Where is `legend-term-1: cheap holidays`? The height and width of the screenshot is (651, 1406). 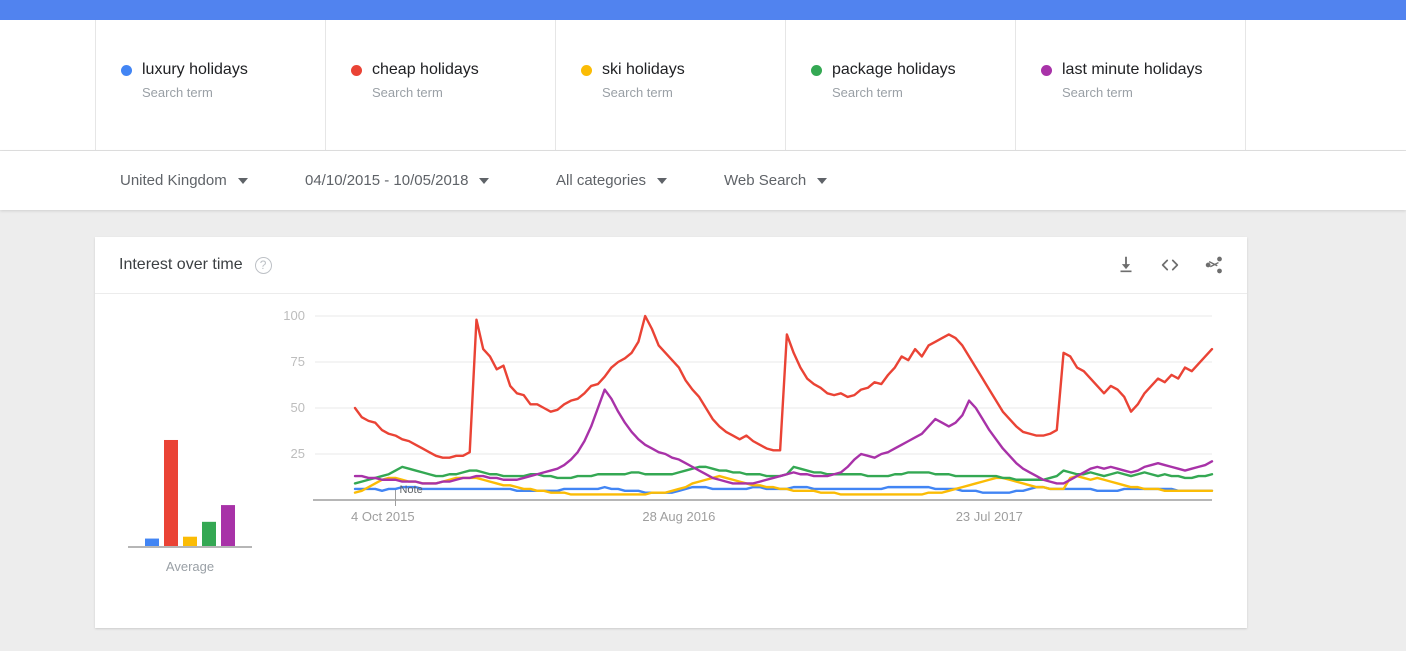
legend-term-1: cheap holidays is located at coordinates (425, 69).